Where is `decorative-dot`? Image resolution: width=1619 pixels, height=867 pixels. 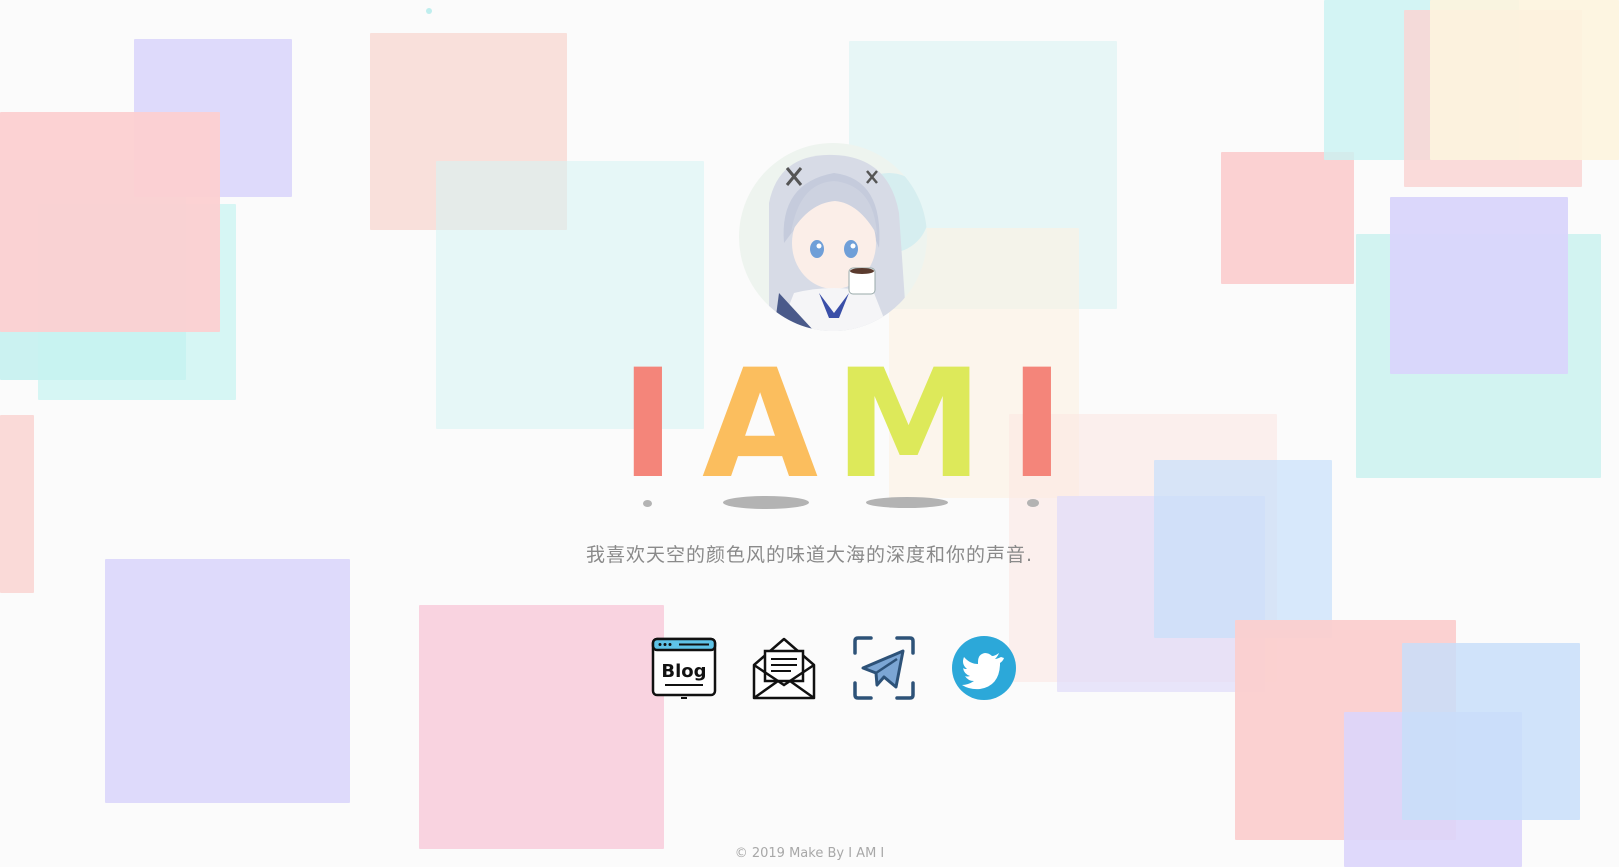 decorative-dot is located at coordinates (429, 11).